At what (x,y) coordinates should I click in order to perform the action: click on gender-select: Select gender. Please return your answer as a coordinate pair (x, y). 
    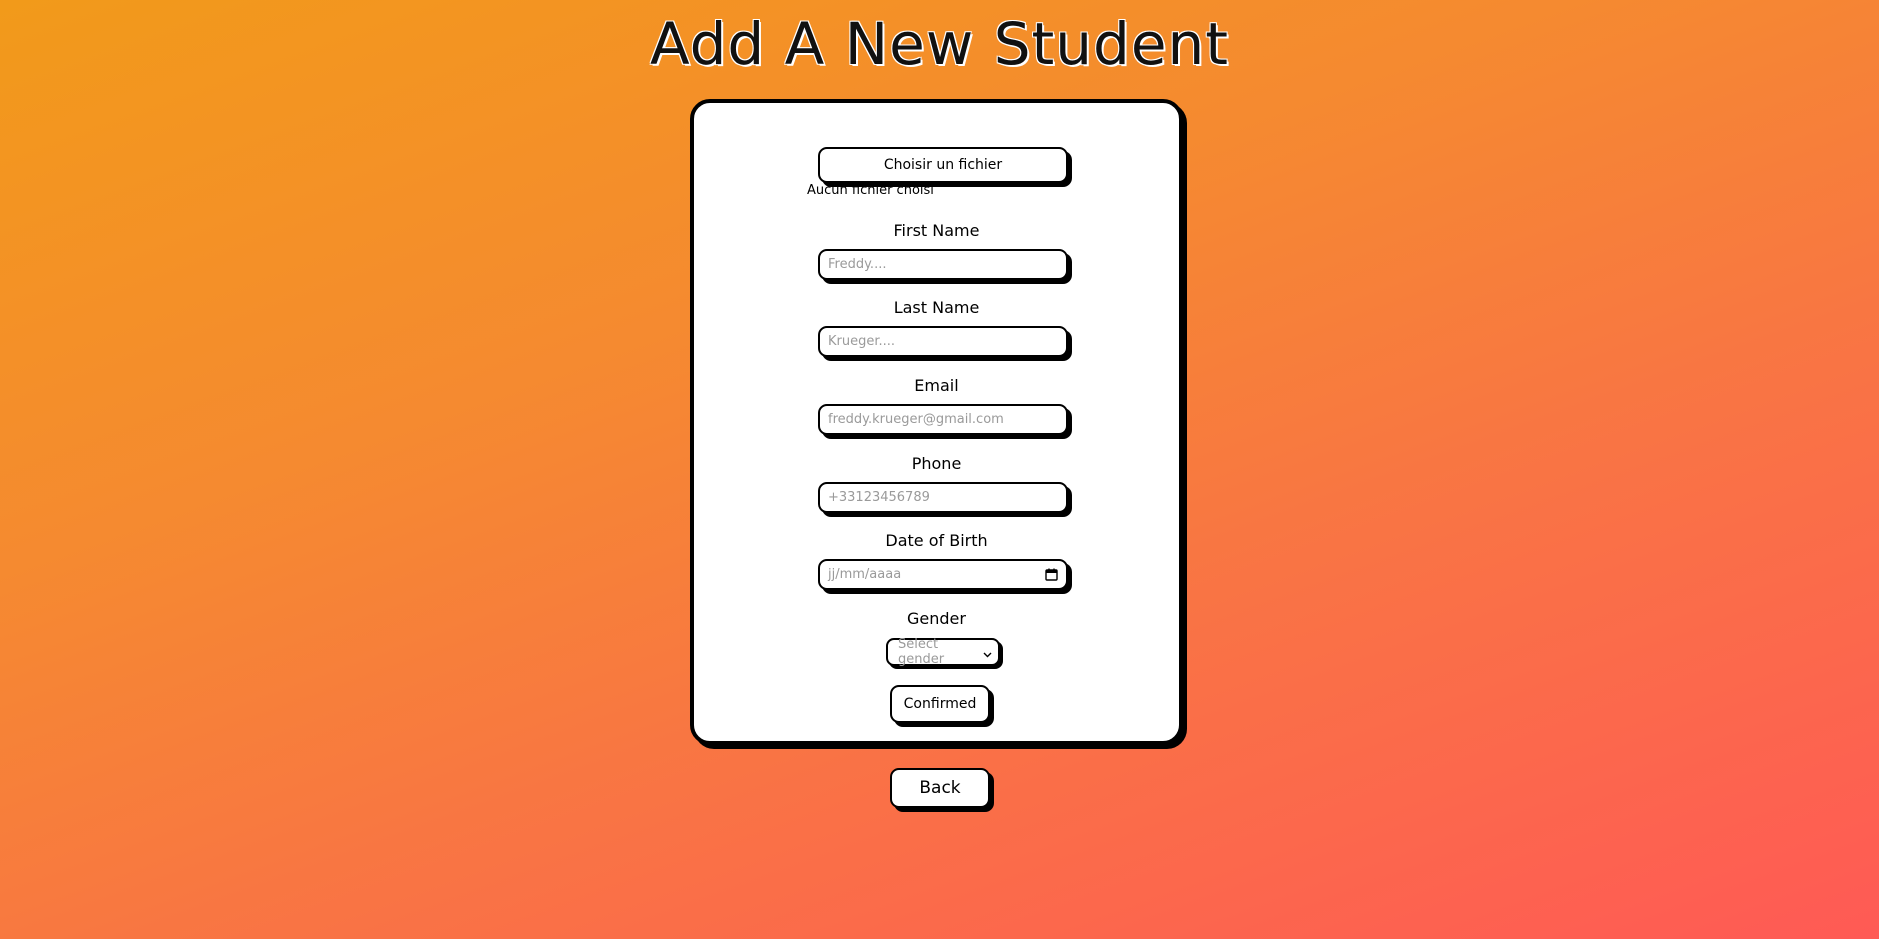
    Looking at the image, I should click on (943, 652).